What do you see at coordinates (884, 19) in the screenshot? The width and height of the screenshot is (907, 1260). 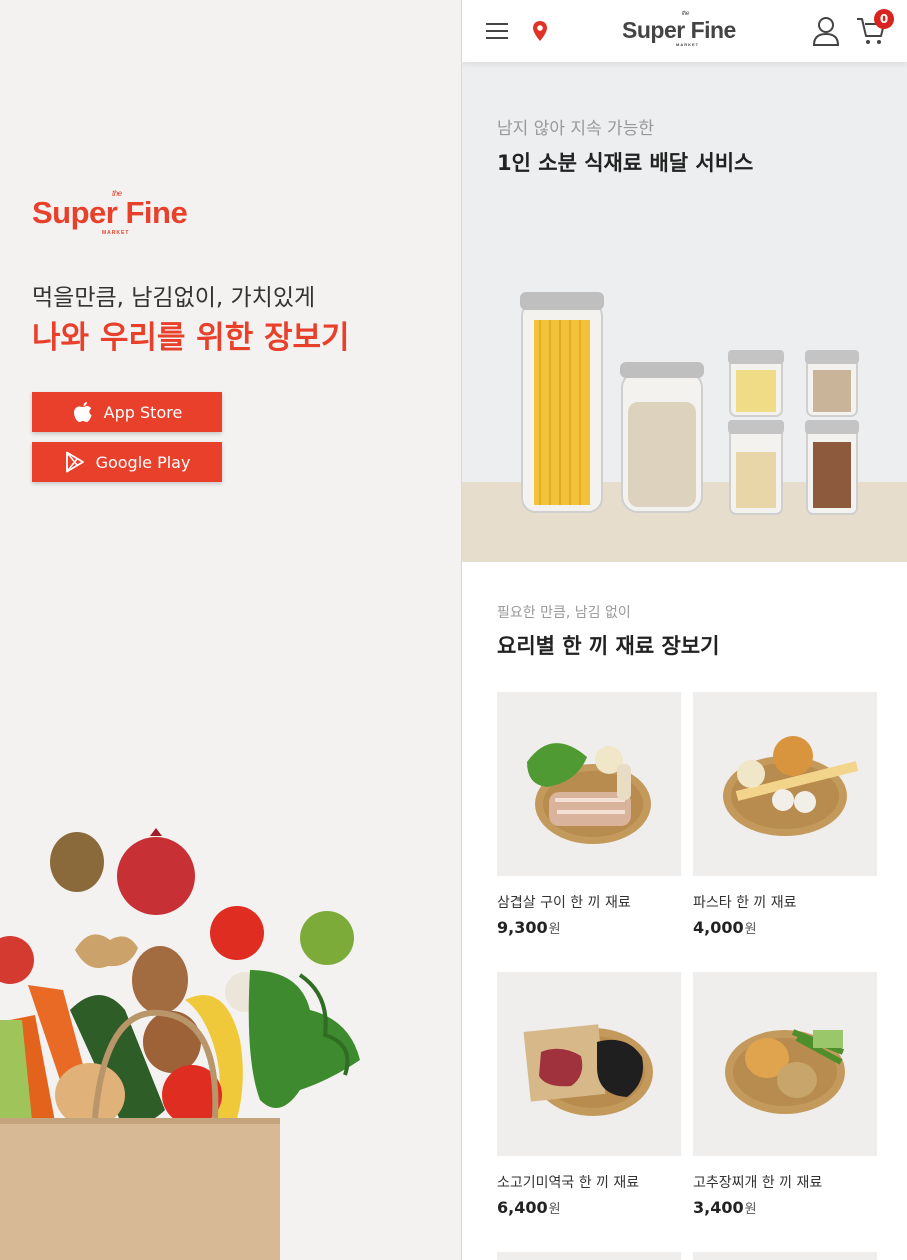 I see `cart-count-badge: 0` at bounding box center [884, 19].